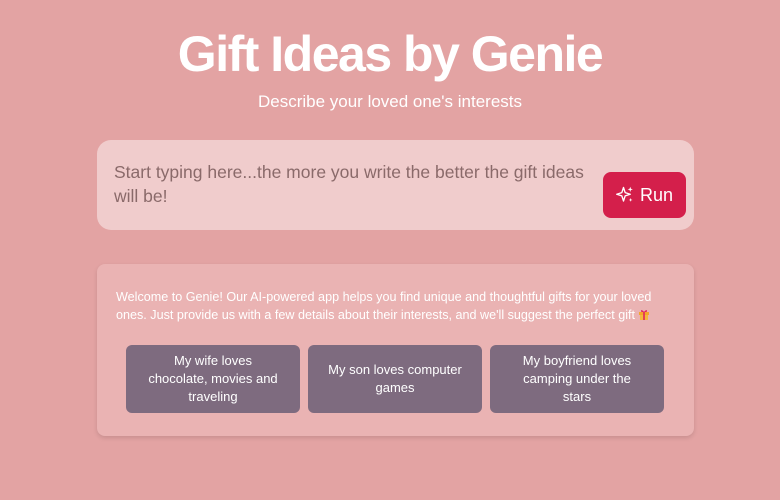 This screenshot has height=500, width=780. I want to click on run-button-label: Run, so click(656, 194).